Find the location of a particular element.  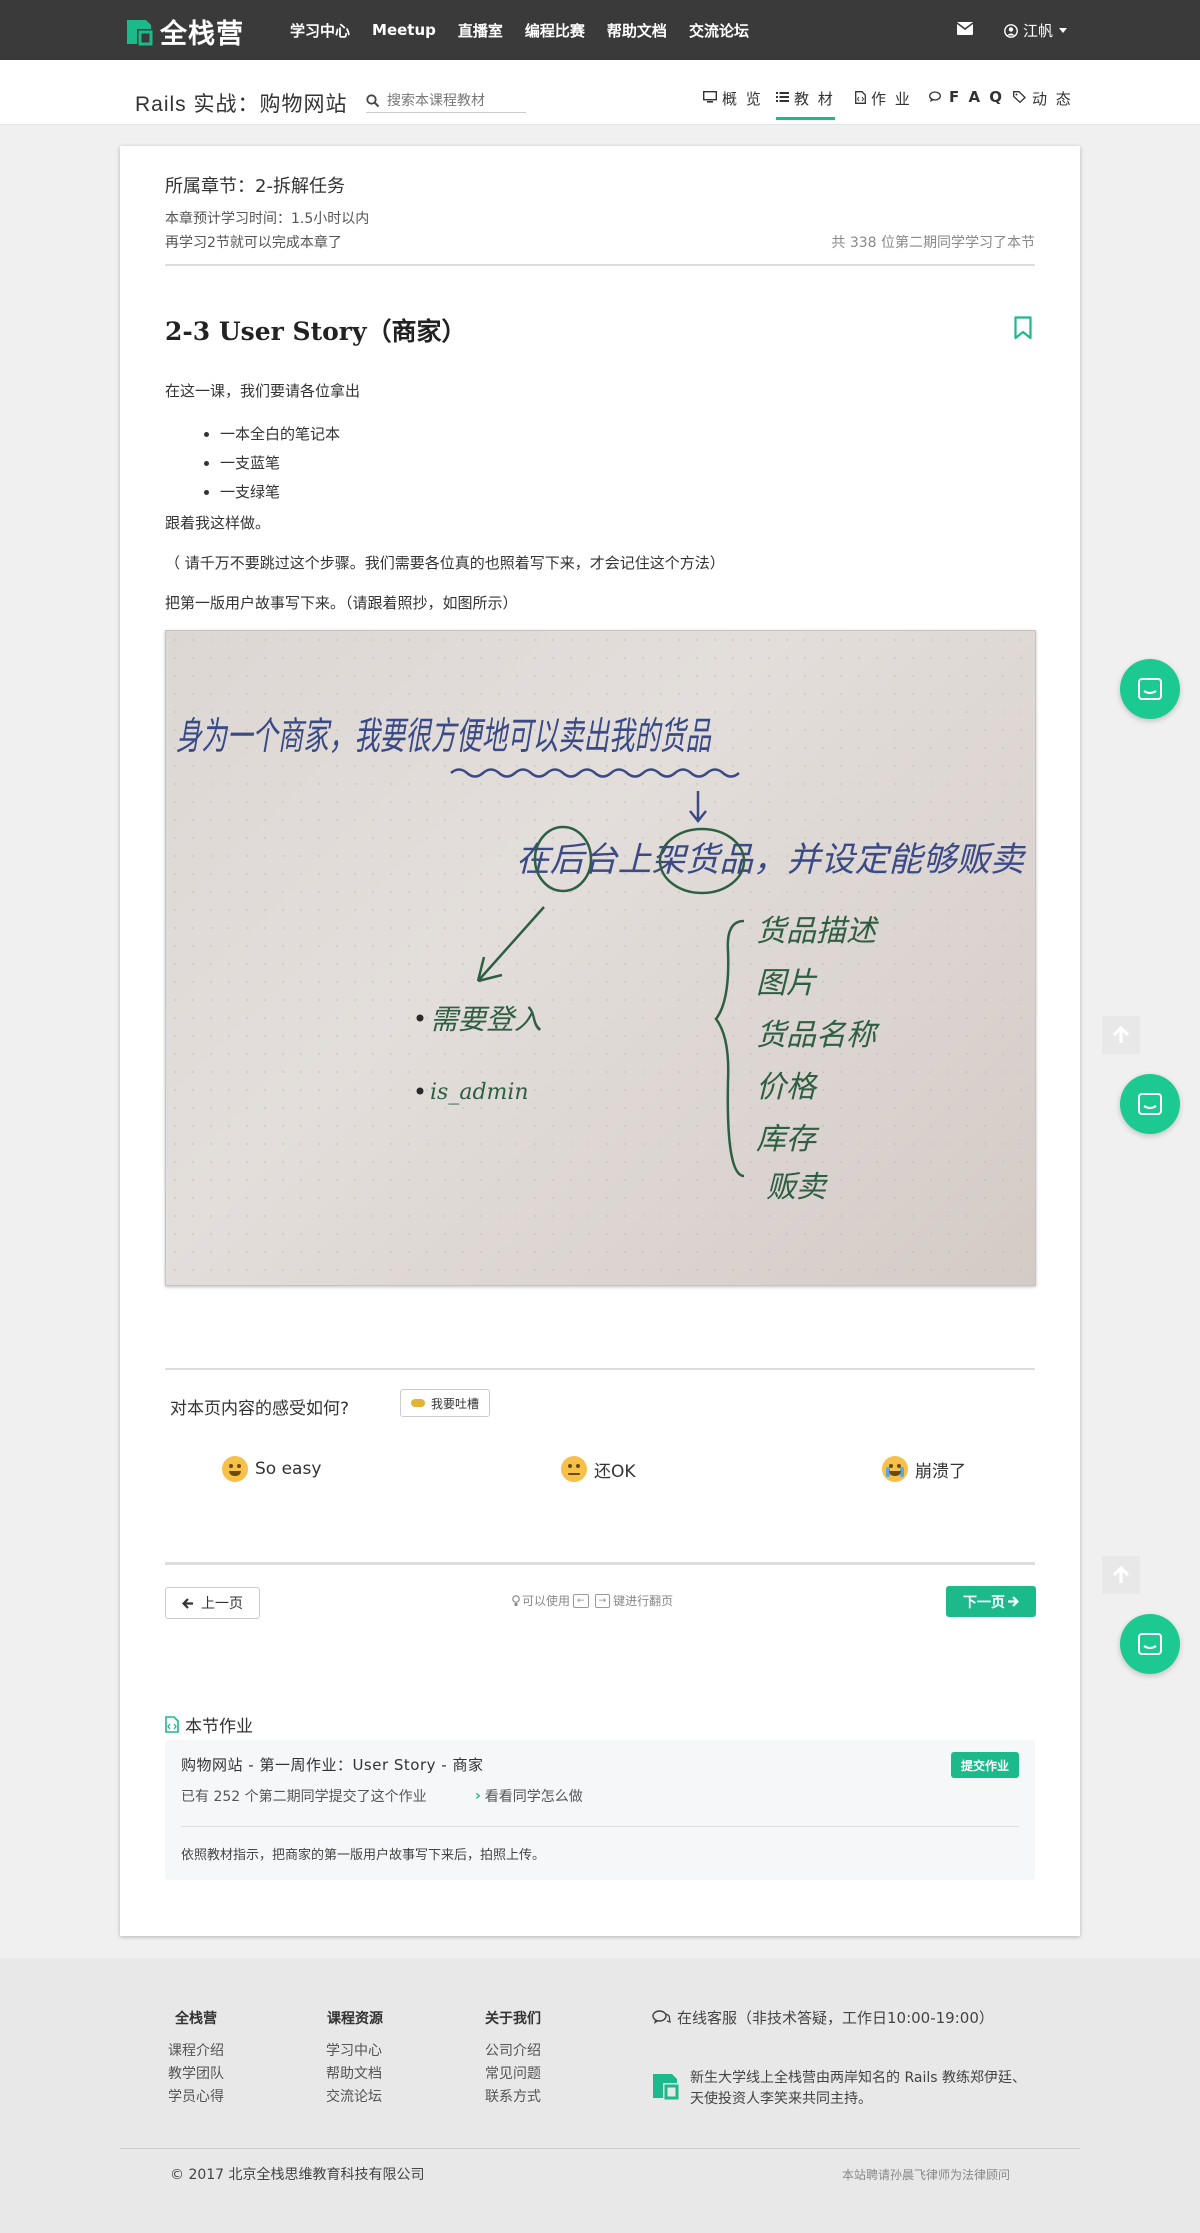

homework-section-label: 本节作业 is located at coordinates (219, 1727).